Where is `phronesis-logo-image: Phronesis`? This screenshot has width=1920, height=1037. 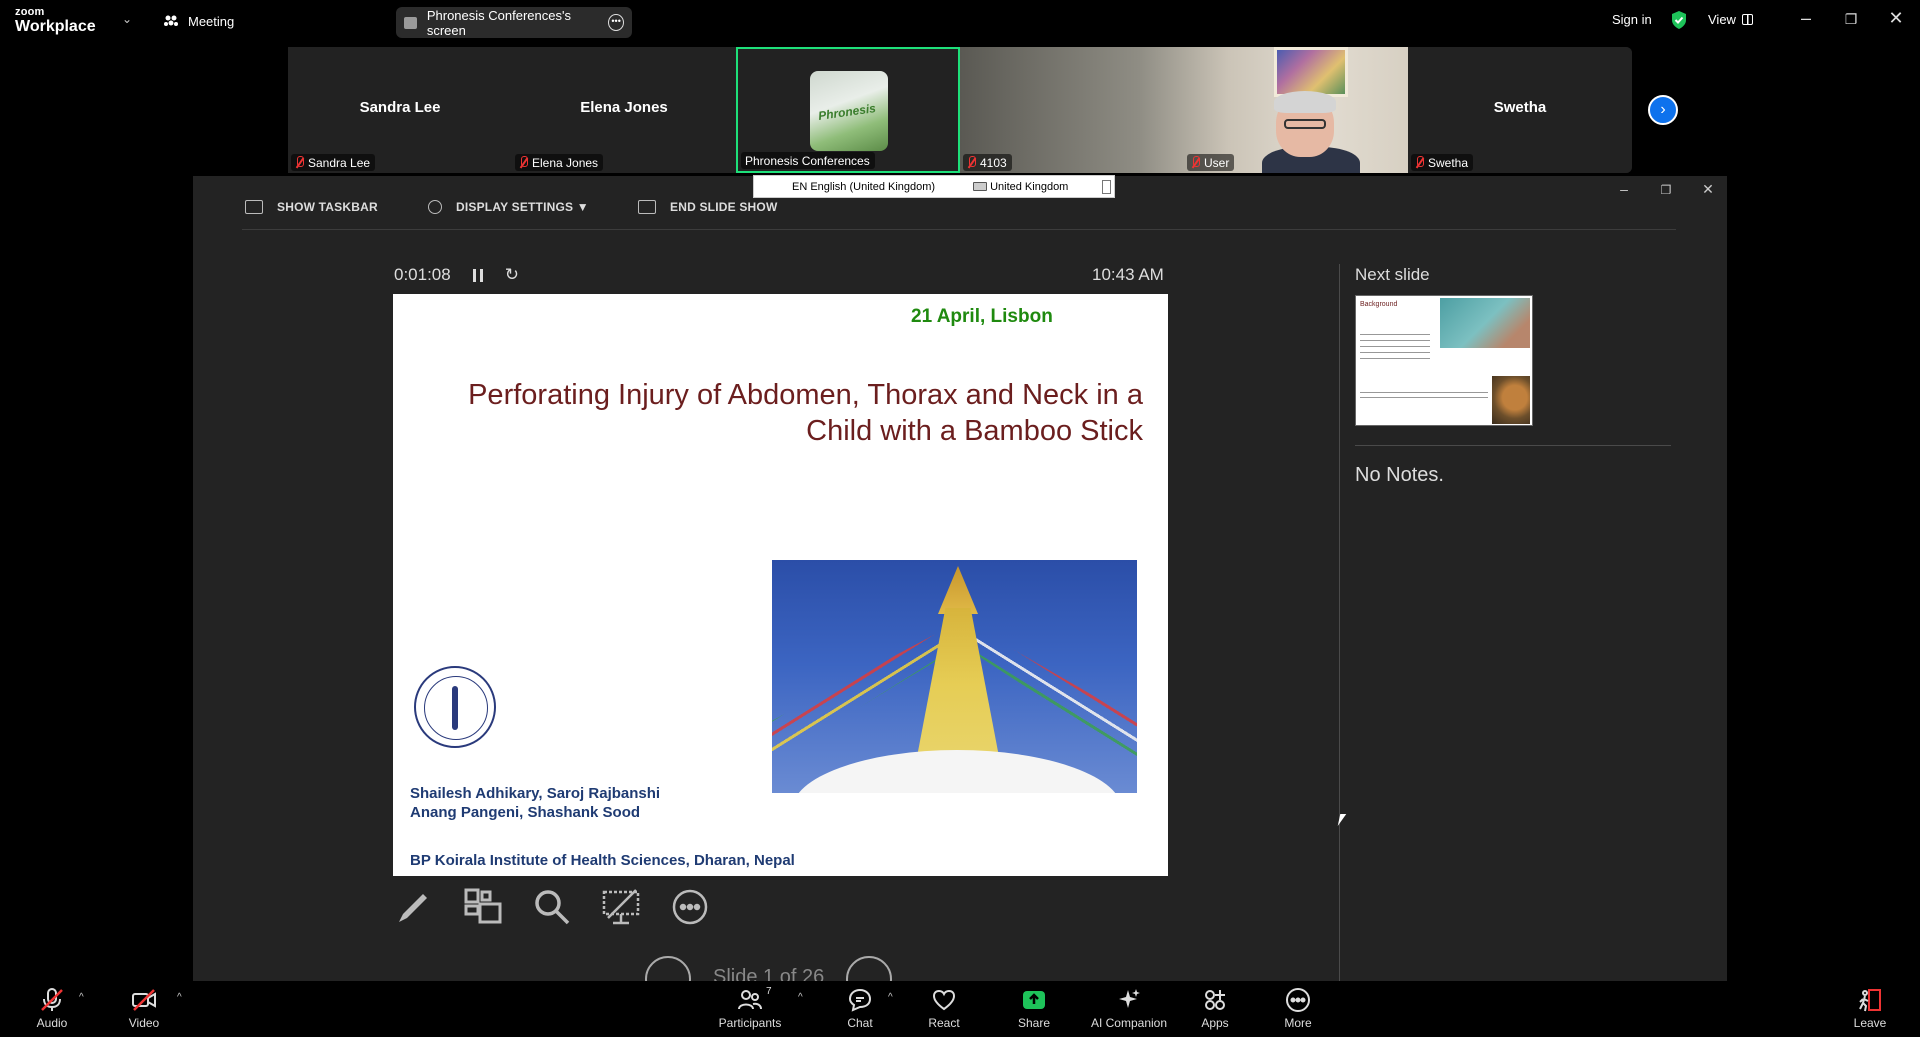 phronesis-logo-image: Phronesis is located at coordinates (849, 111).